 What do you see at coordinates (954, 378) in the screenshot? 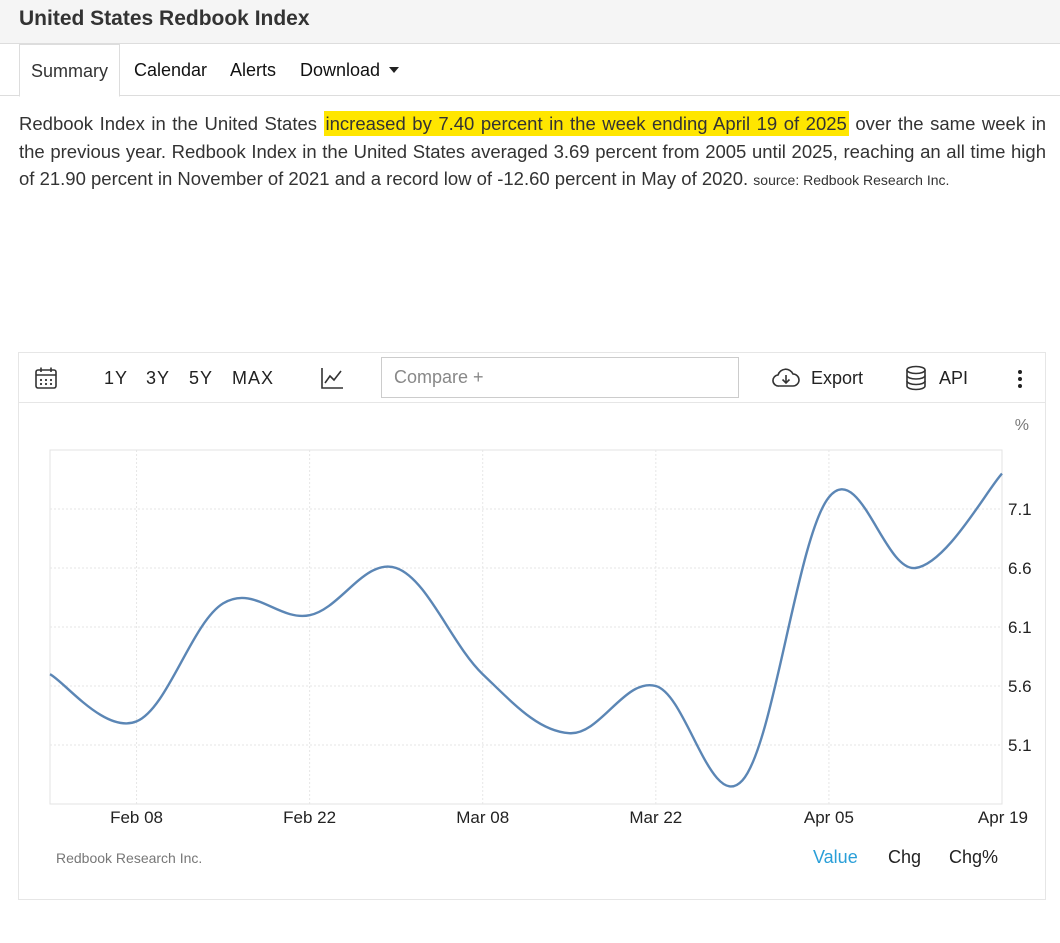
I see `api-label: API` at bounding box center [954, 378].